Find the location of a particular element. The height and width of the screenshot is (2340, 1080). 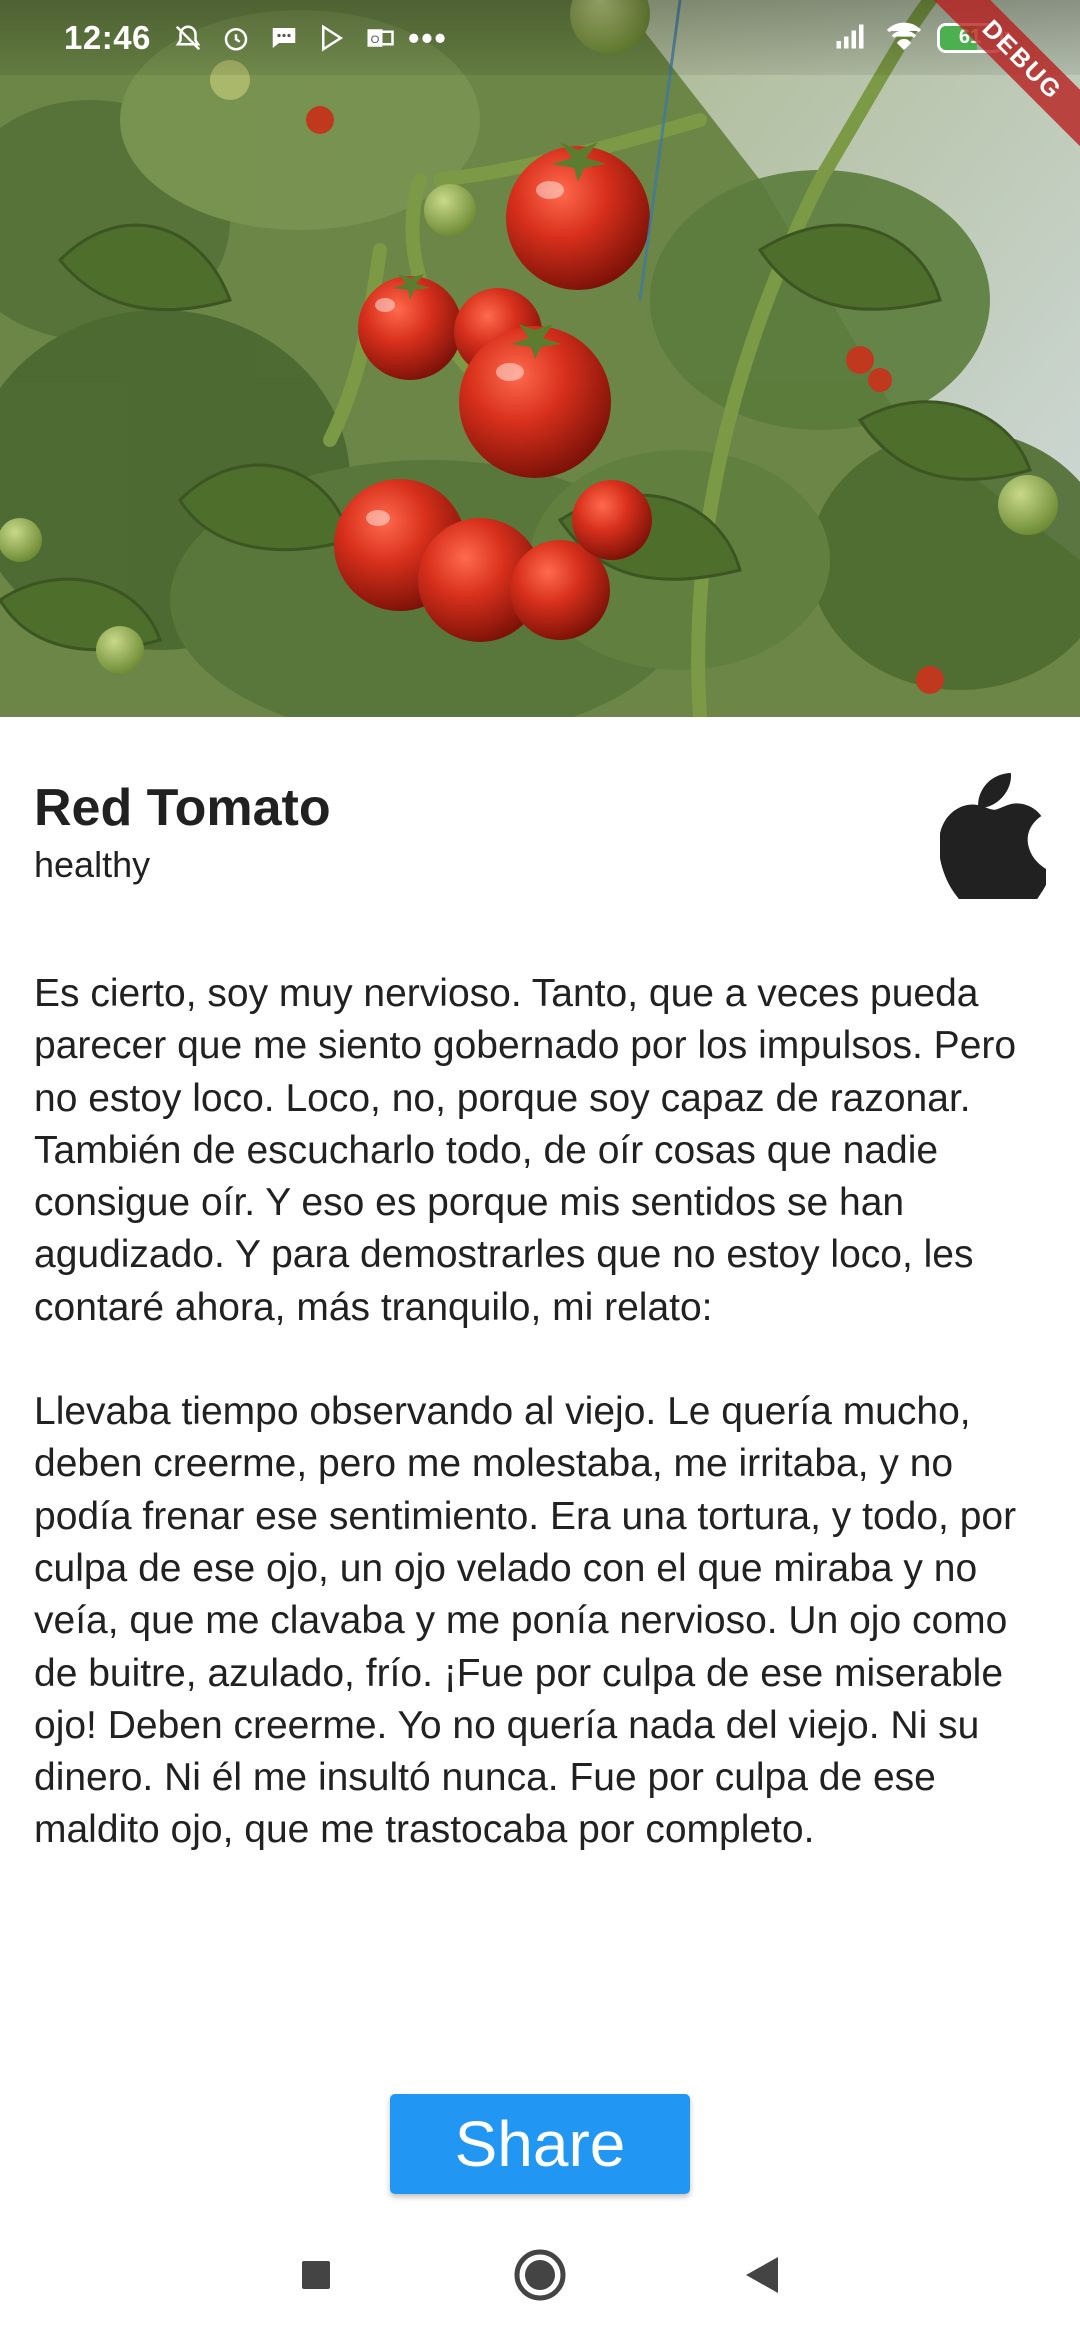

back-button is located at coordinates (762, 2275).